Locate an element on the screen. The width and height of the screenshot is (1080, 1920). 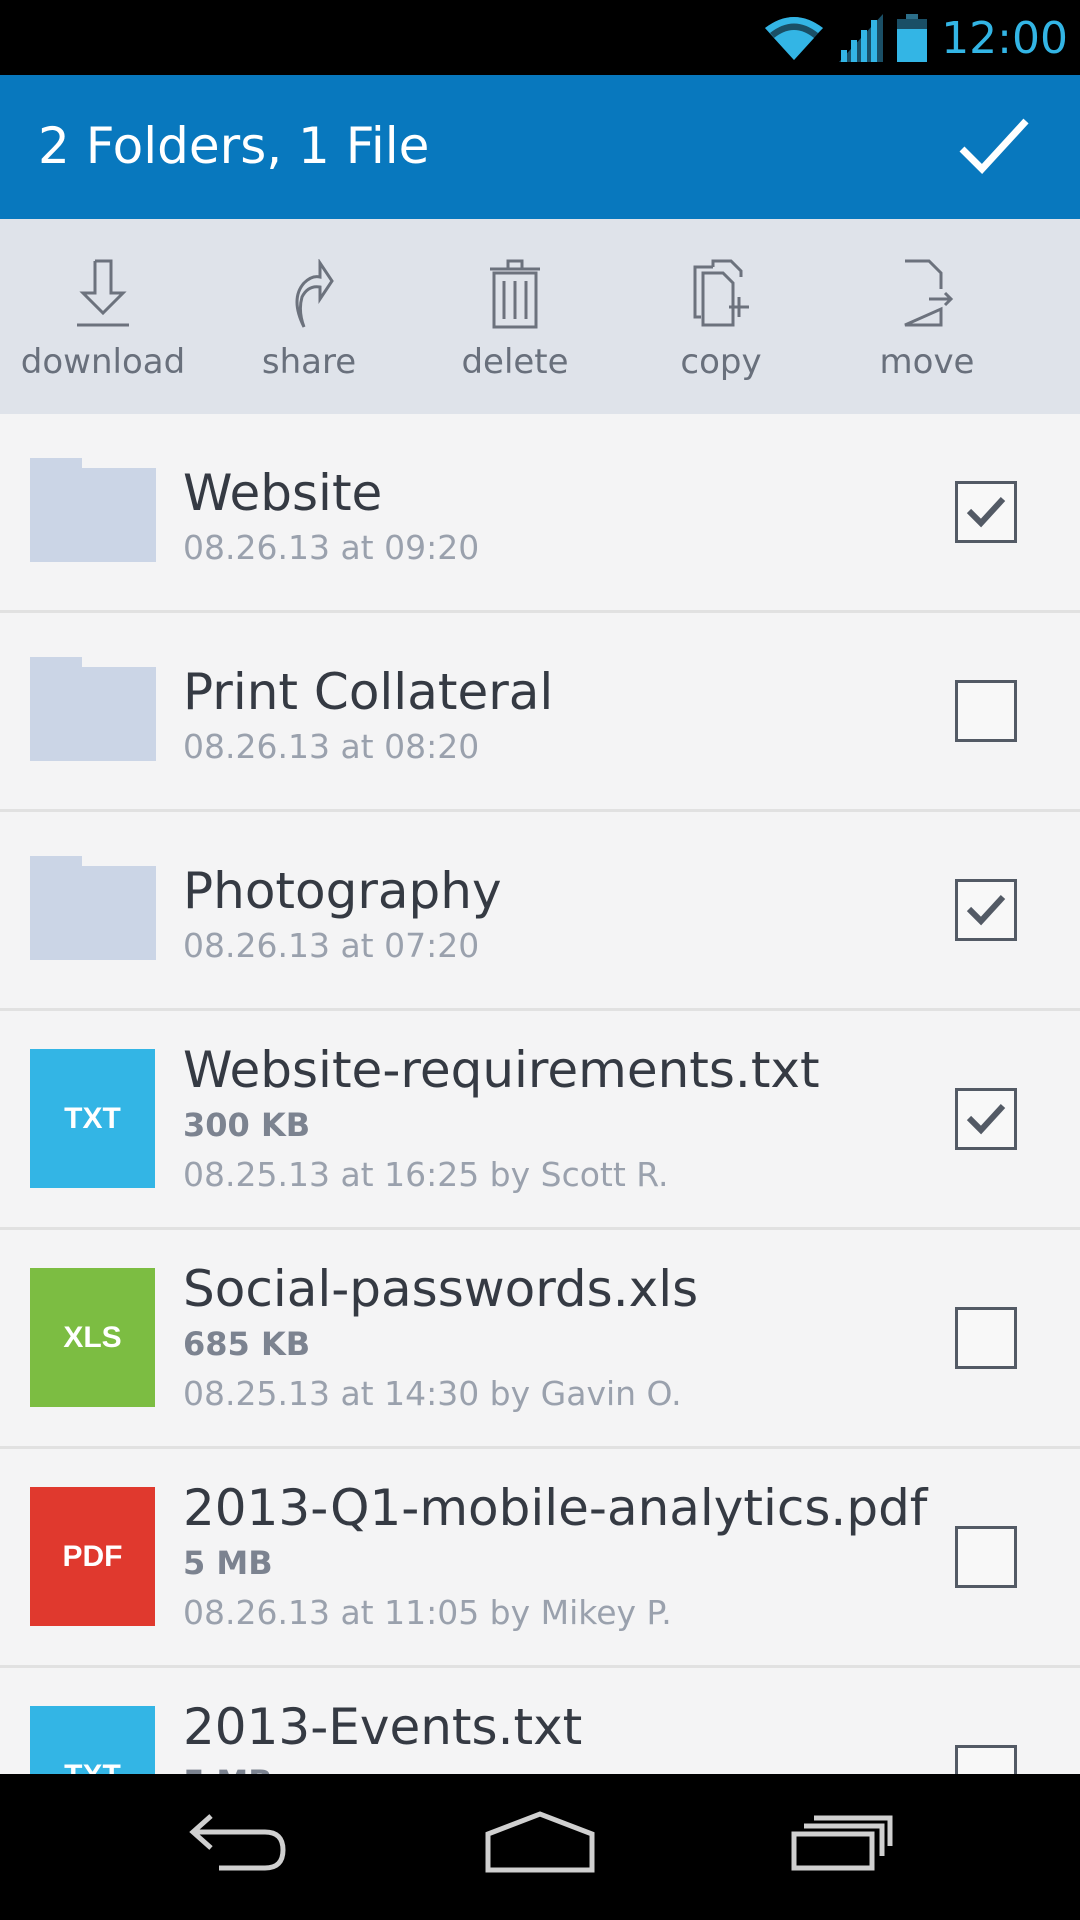
item-name: Print Collateral is located at coordinates (368, 692).